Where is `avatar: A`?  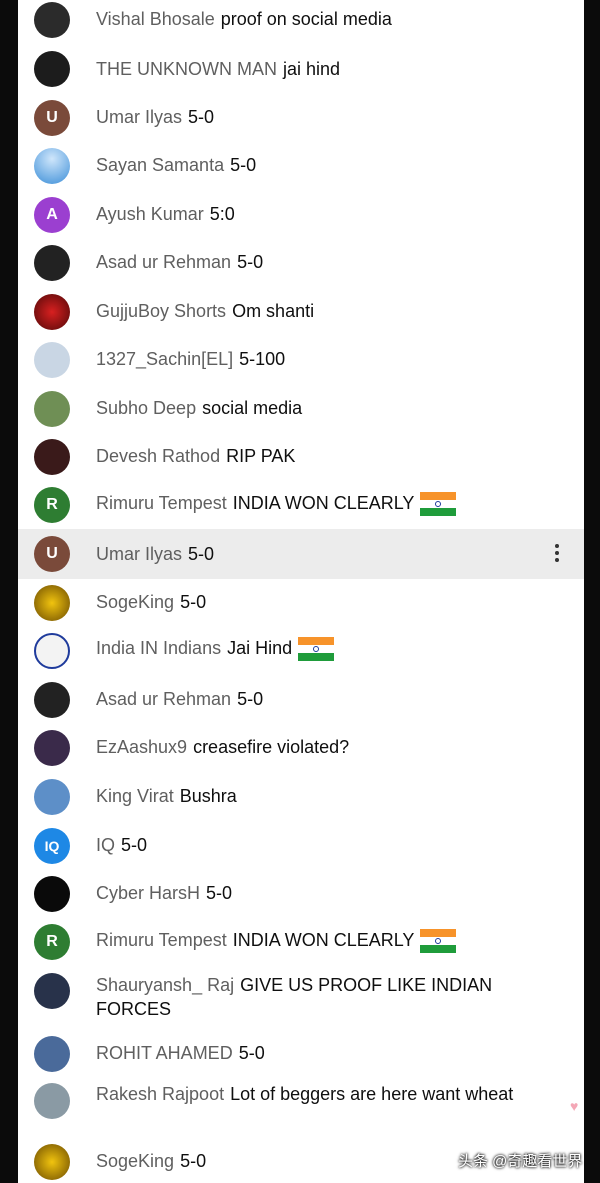 avatar: A is located at coordinates (52, 215).